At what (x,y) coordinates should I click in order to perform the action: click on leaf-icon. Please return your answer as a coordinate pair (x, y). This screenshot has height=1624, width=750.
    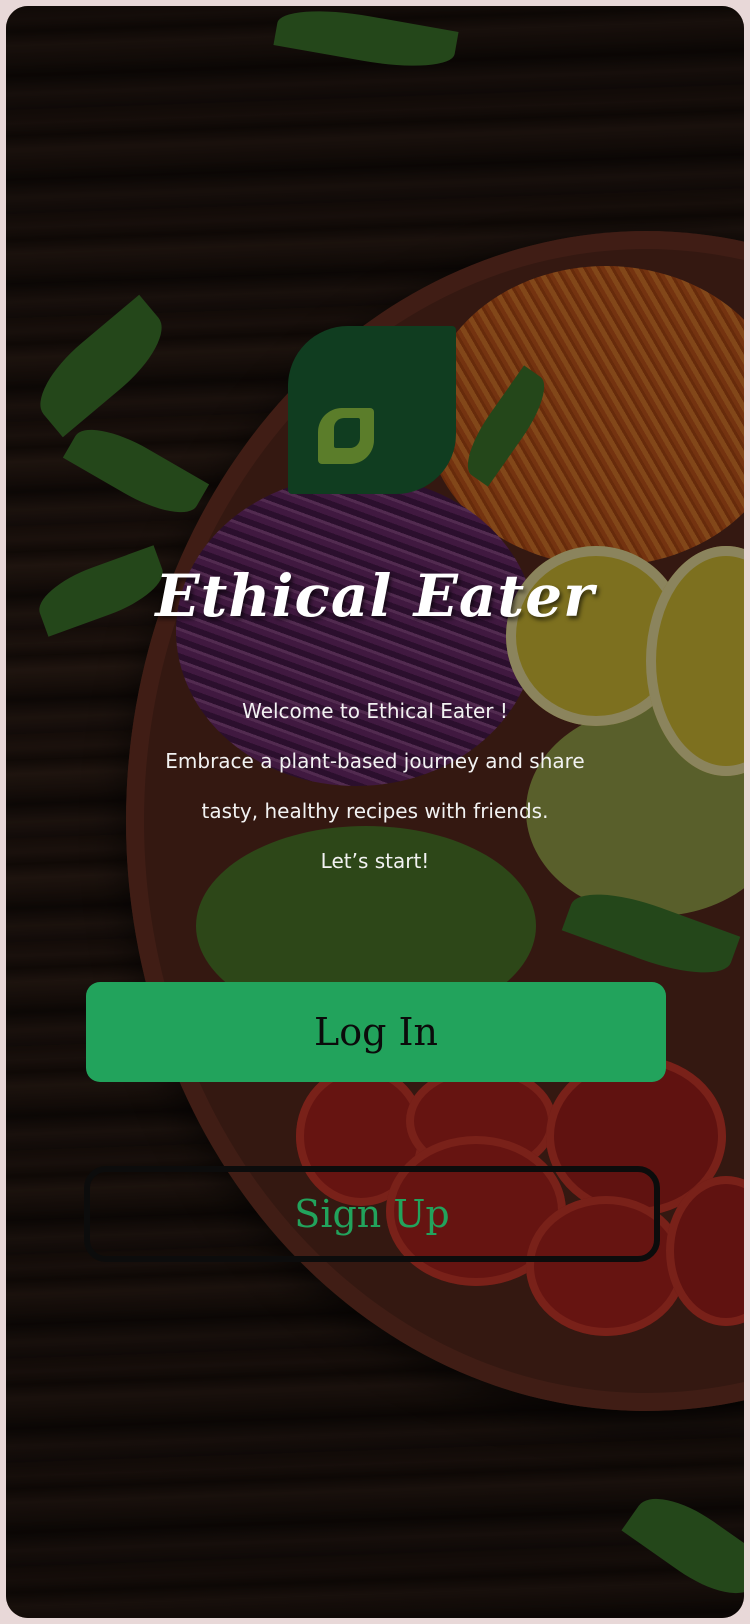
    Looking at the image, I should click on (372, 410).